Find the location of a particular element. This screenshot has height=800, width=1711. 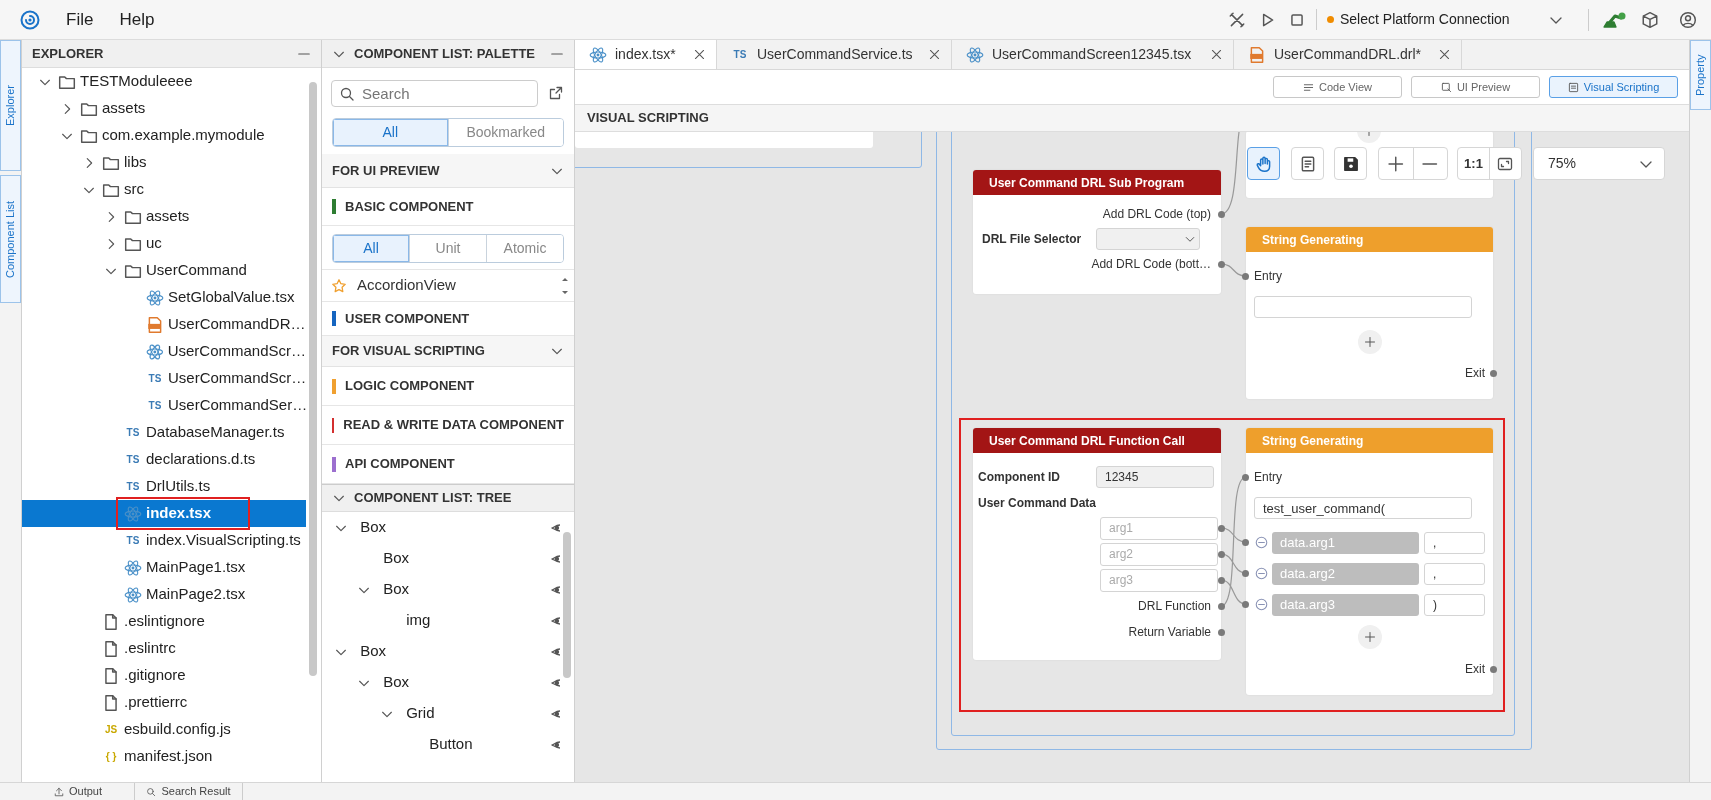

component-item: AccordionView is located at coordinates (406, 285).